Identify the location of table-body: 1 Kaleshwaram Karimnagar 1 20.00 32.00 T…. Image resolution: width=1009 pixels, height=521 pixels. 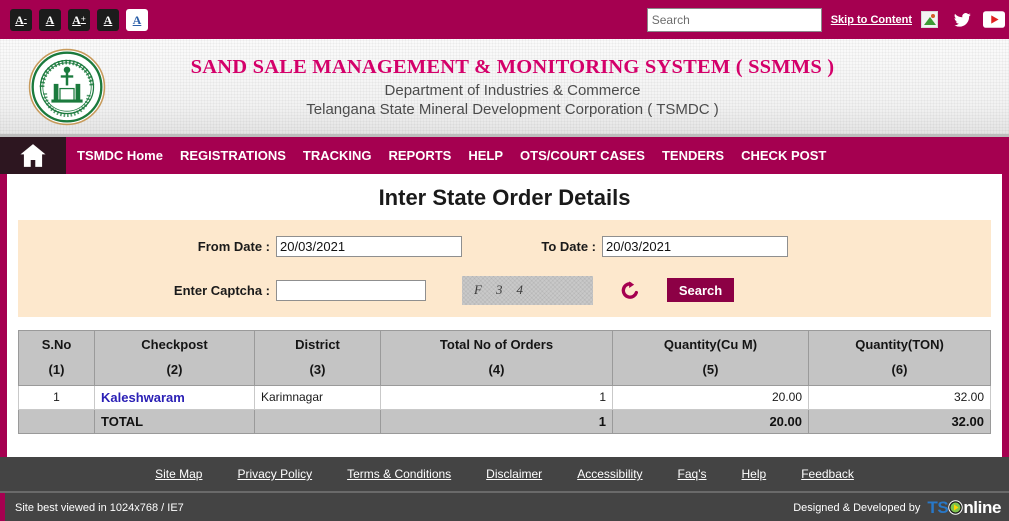
(504, 409).